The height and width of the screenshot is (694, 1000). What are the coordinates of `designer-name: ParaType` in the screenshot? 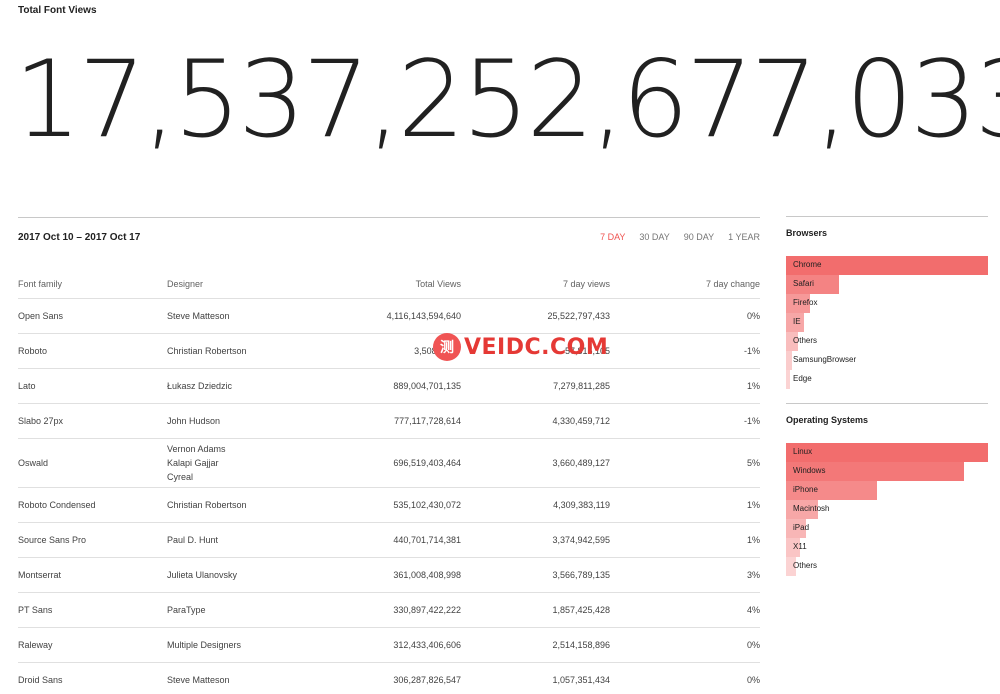 It's located at (186, 609).